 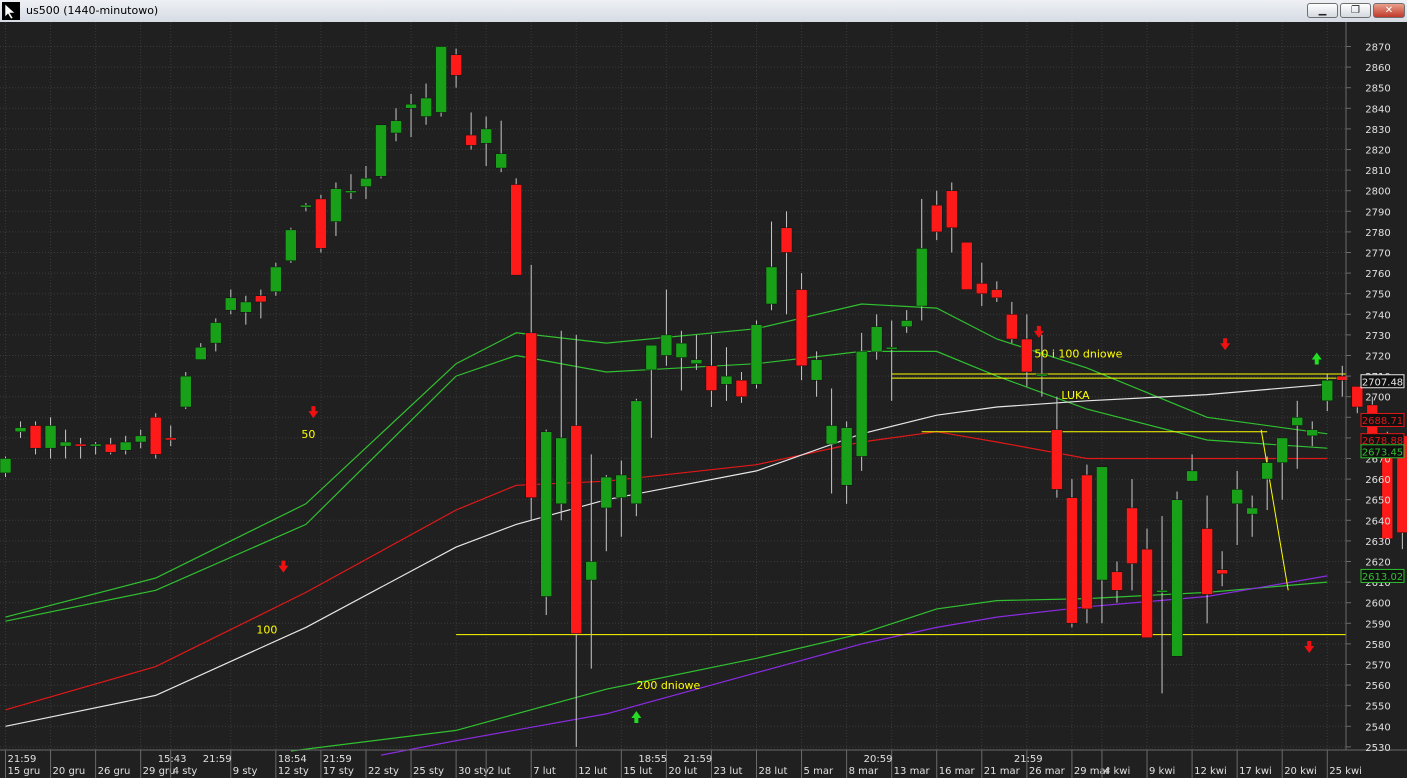 What do you see at coordinates (185, 771) in the screenshot?
I see `x-date-label: 4 sty` at bounding box center [185, 771].